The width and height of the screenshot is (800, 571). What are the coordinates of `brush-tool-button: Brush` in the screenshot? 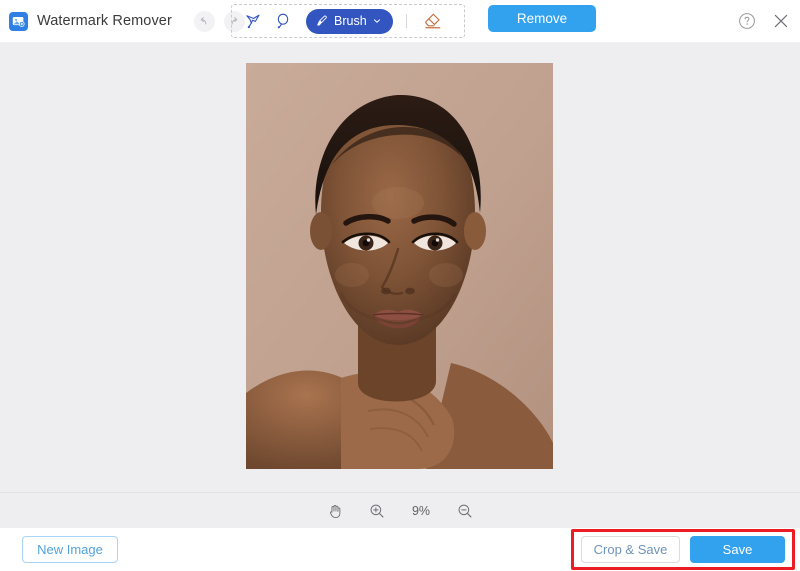 It's located at (349, 21).